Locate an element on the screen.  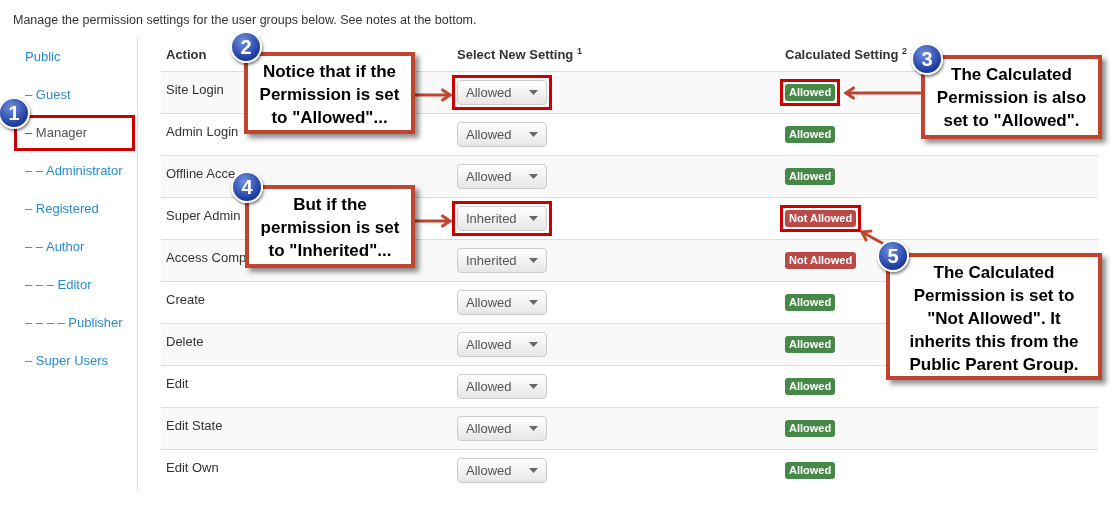
setting-select: Inherited is located at coordinates (502, 218).